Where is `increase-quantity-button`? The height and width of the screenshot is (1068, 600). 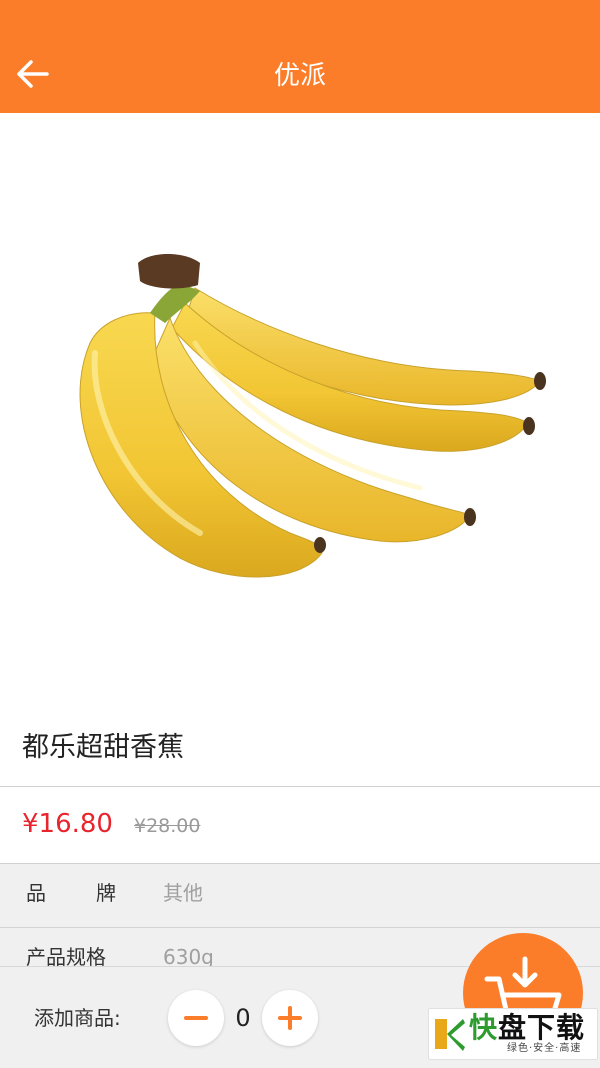
increase-quantity-button is located at coordinates (290, 1018).